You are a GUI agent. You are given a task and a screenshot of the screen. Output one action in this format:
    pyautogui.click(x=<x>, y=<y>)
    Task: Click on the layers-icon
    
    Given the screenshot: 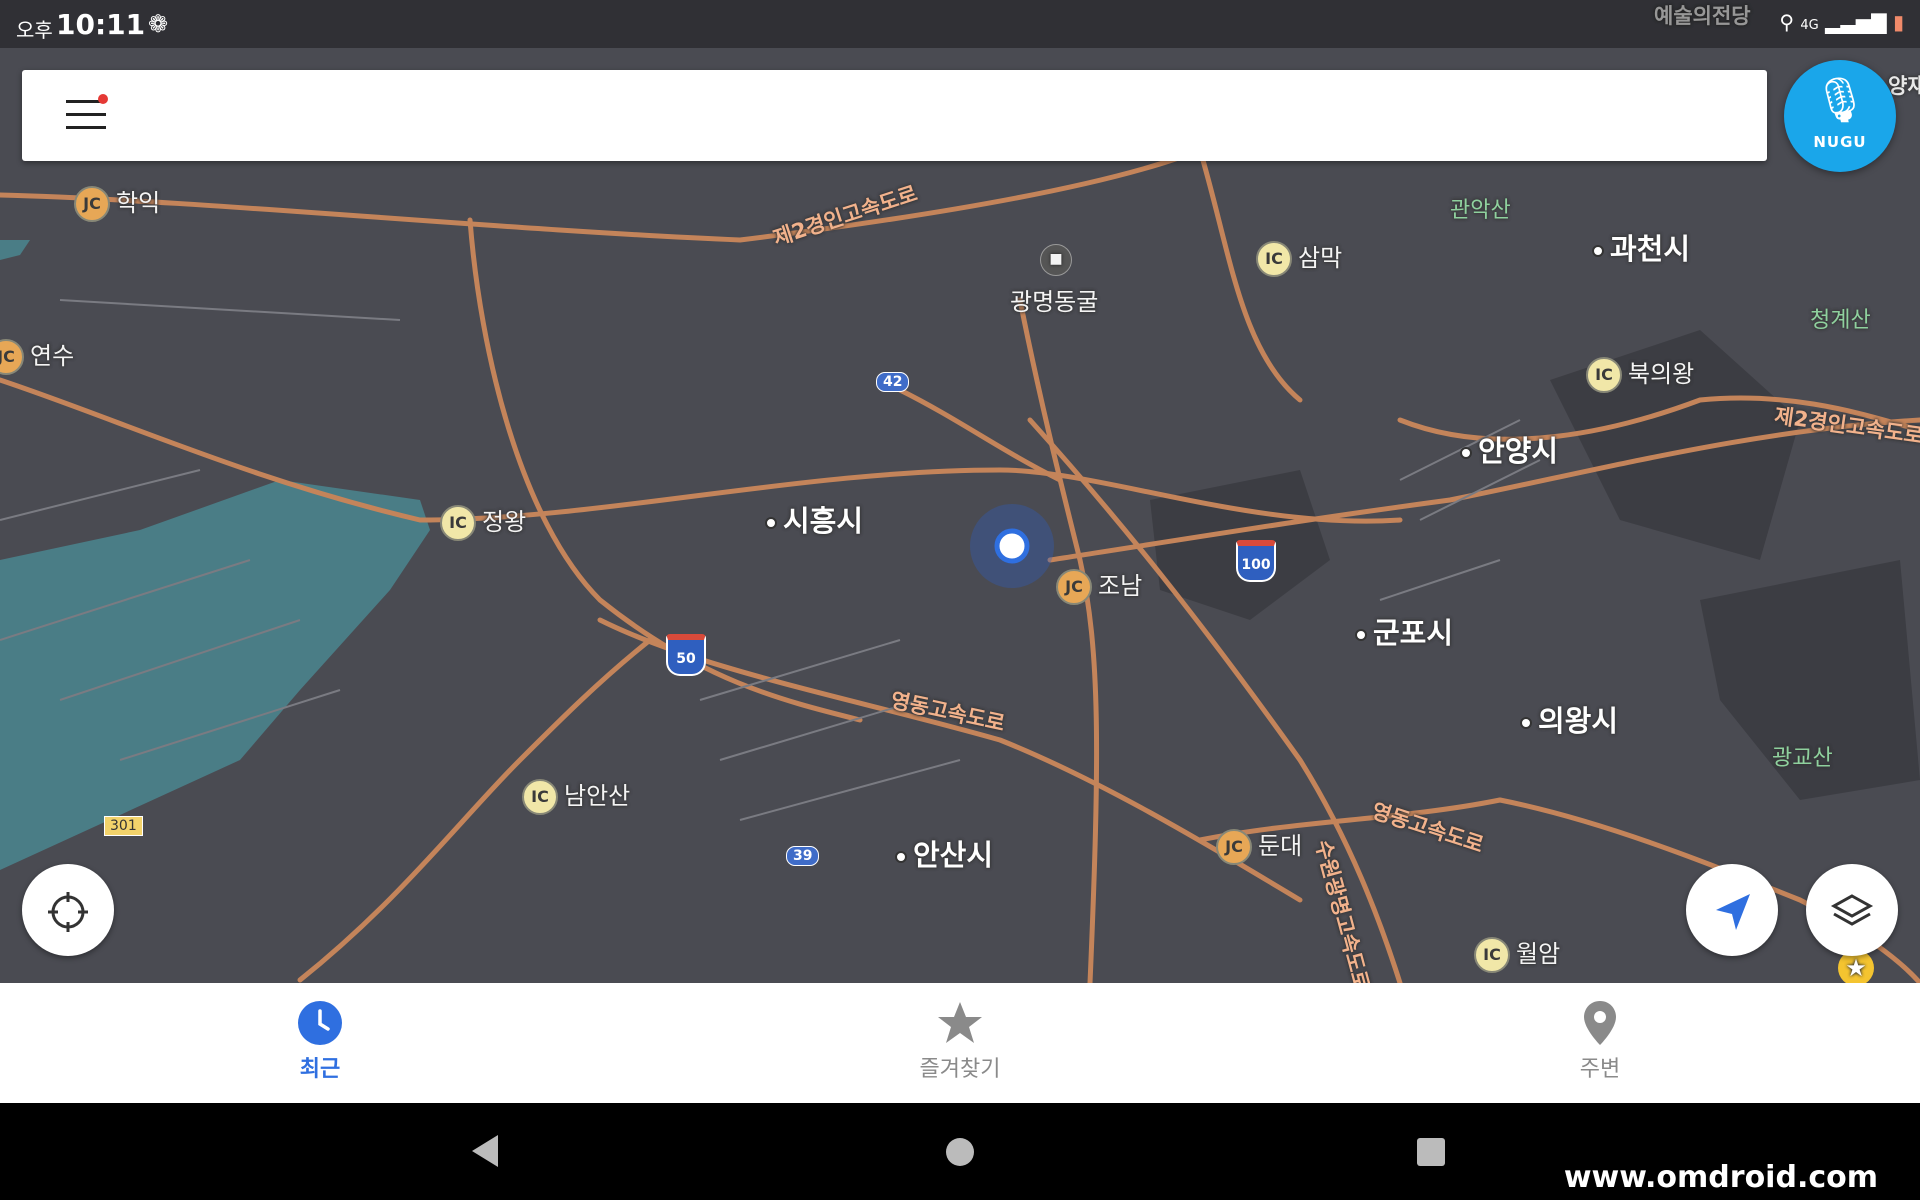 What is the action you would take?
    pyautogui.click(x=1852, y=910)
    